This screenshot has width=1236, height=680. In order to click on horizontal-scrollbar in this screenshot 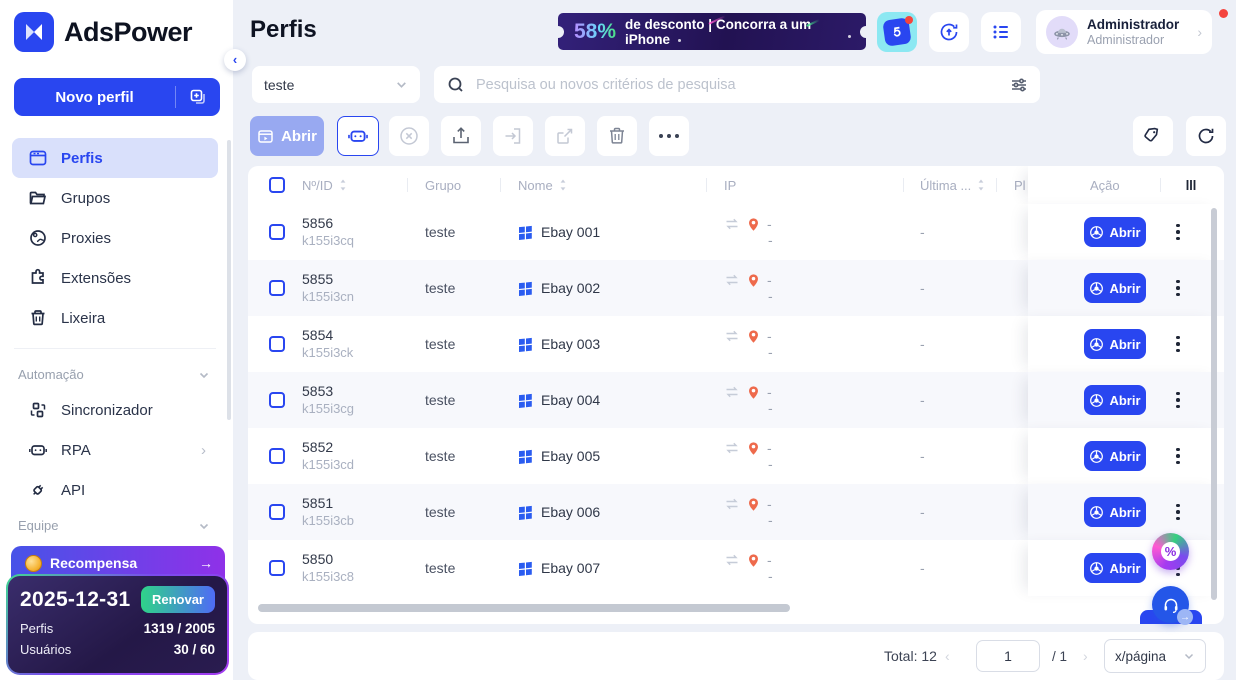, I will do `click(524, 608)`.